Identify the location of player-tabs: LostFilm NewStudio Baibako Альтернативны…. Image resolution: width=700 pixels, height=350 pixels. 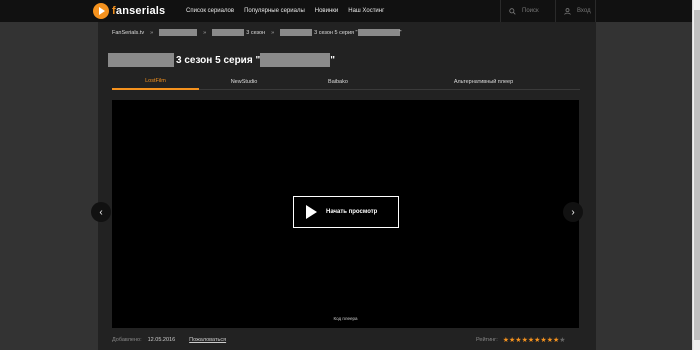
(346, 82).